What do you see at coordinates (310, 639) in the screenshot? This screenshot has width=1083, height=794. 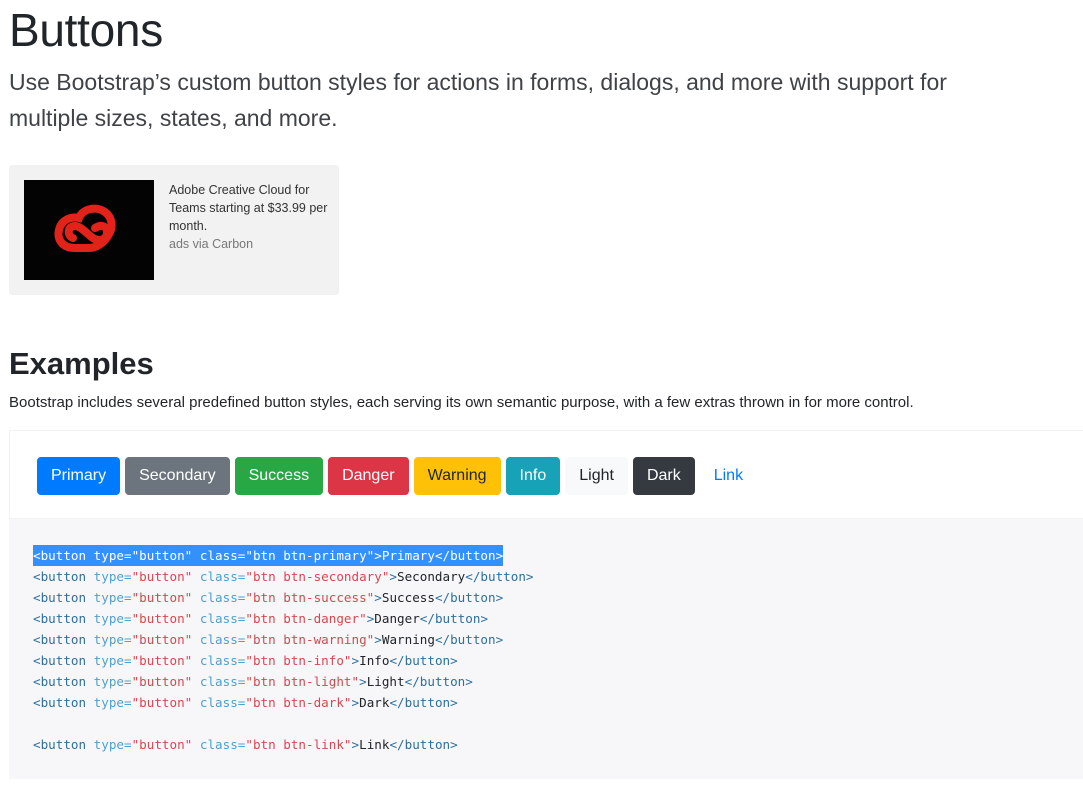 I see `code-class-value: "btn btn-warning"` at bounding box center [310, 639].